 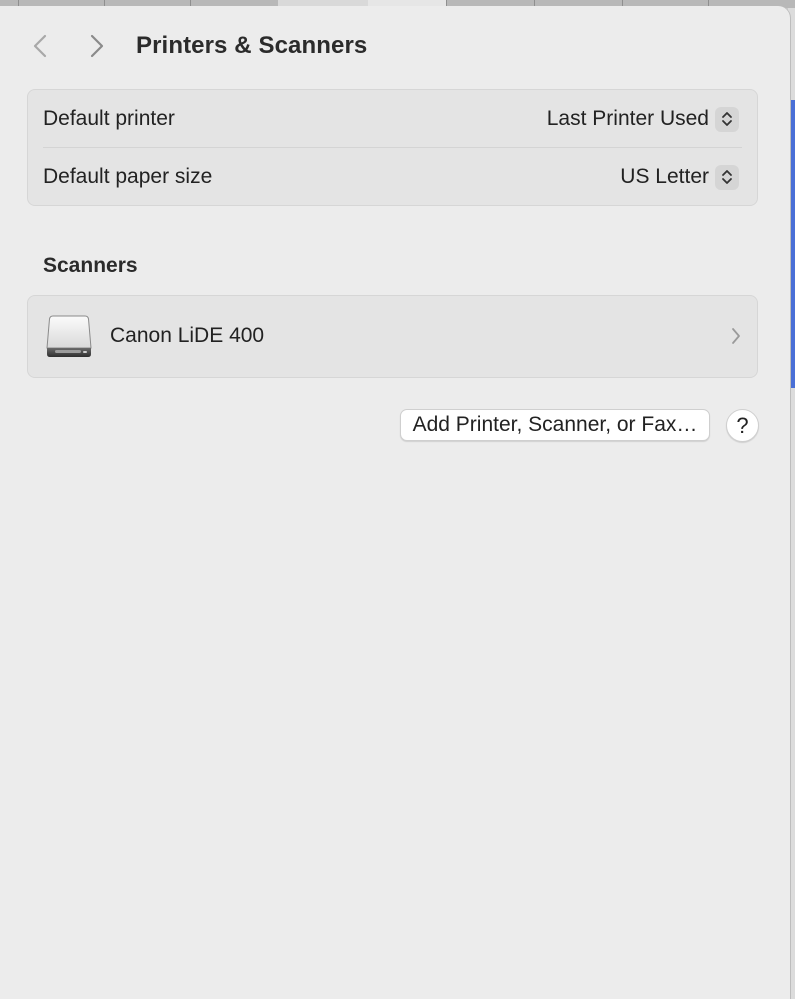 I want to click on scanner-icon, so click(x=69, y=336).